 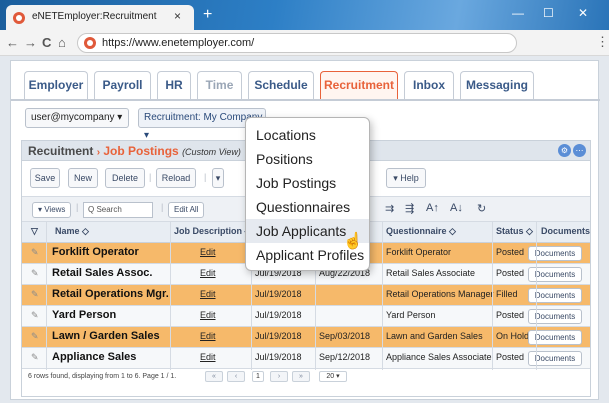 I want to click on home-icon: ⌂, so click(x=62, y=42).